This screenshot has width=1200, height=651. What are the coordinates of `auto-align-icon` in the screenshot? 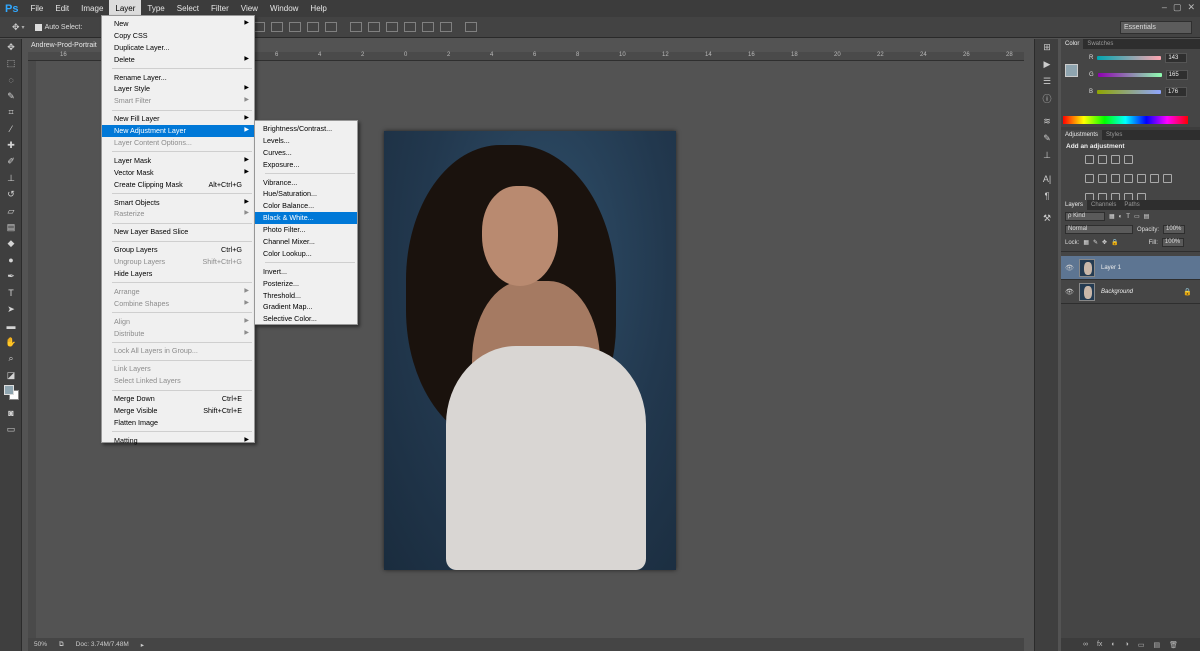 It's located at (471, 27).